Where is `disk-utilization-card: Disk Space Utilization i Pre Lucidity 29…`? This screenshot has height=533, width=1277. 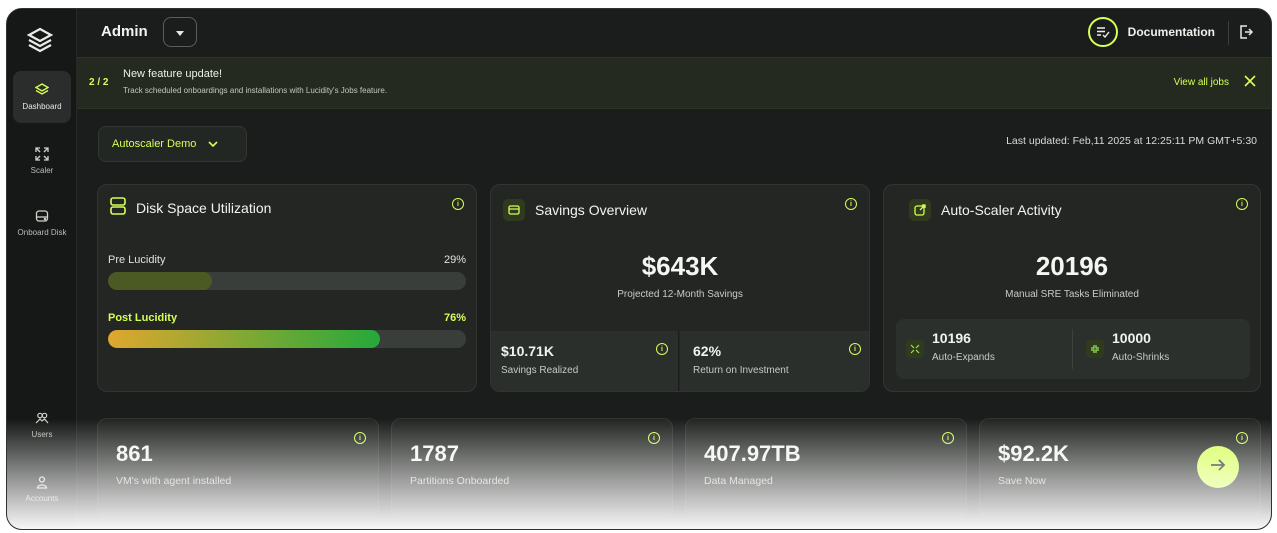
disk-utilization-card: Disk Space Utilization i Pre Lucidity 29… is located at coordinates (287, 288).